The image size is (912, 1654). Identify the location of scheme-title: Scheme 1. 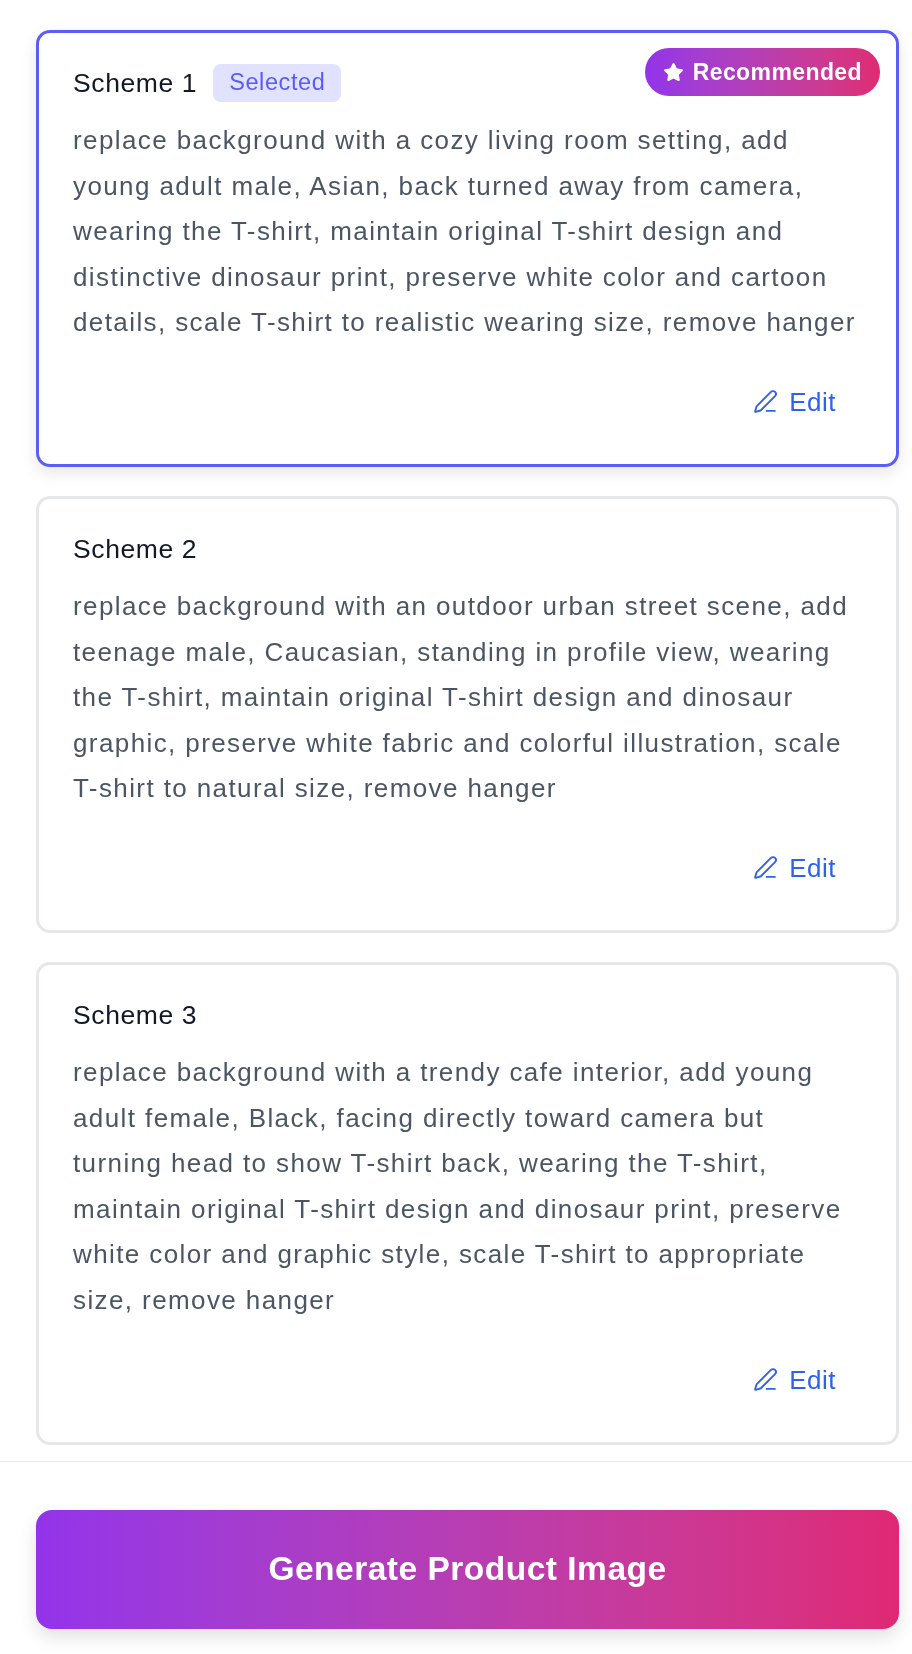
(135, 83).